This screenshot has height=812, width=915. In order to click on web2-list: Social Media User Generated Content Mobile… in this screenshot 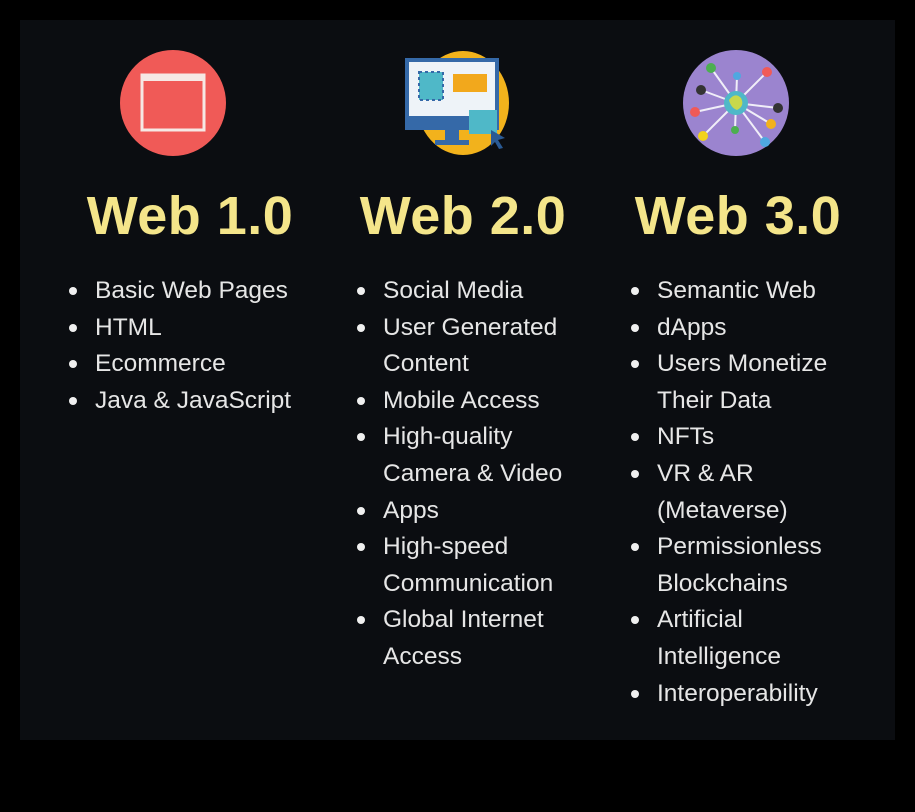, I will do `click(459, 474)`.